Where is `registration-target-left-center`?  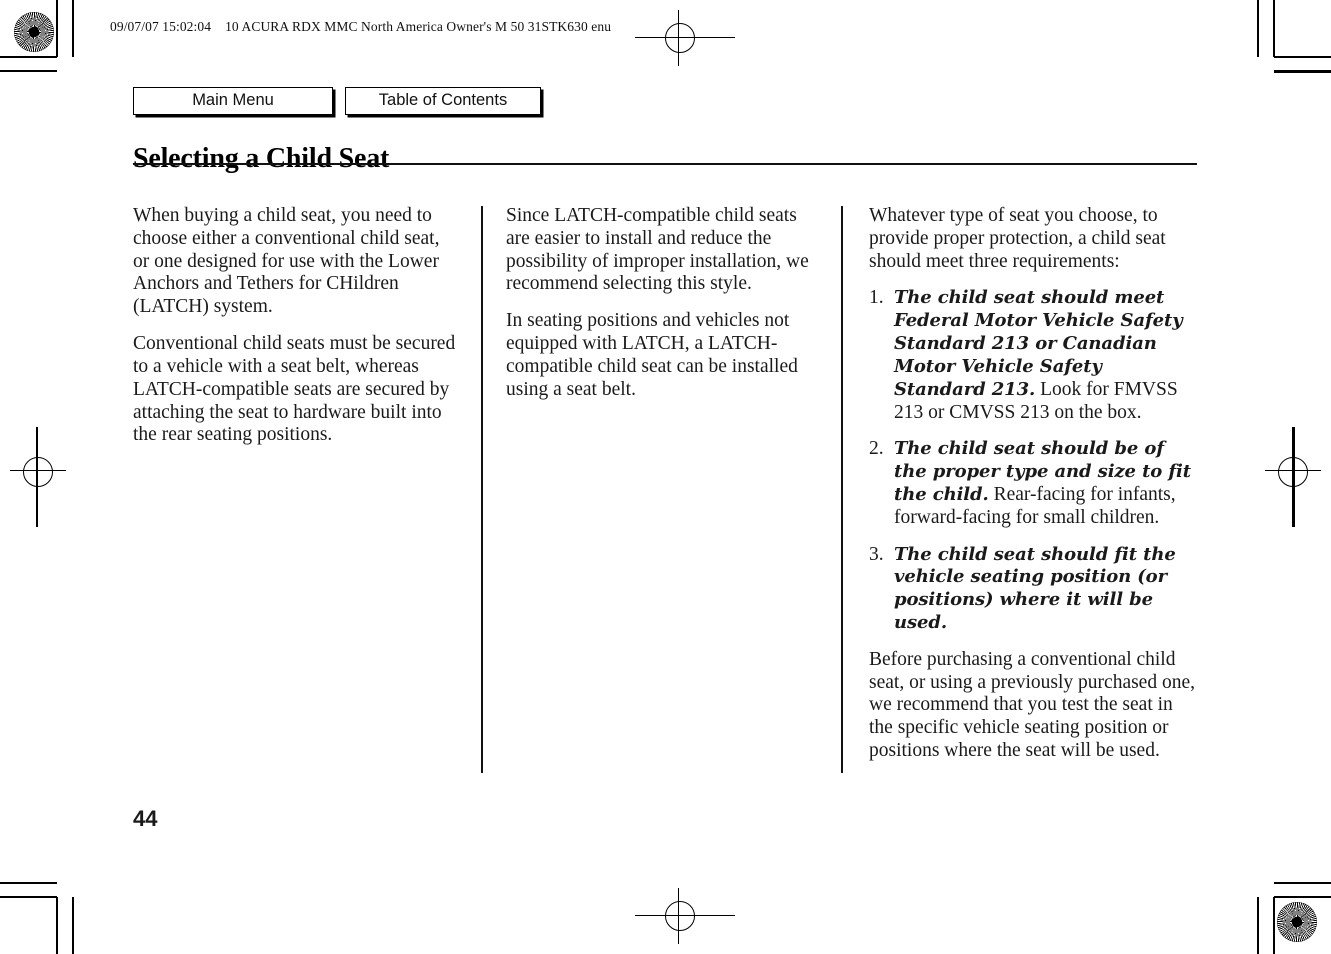
registration-target-left-center is located at coordinates (38, 477).